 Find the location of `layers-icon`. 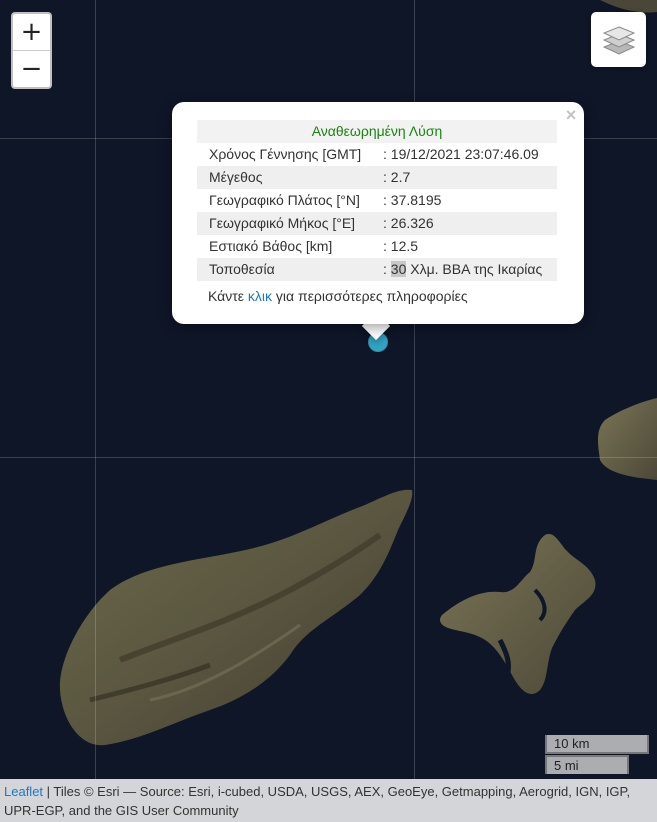

layers-icon is located at coordinates (618, 40).